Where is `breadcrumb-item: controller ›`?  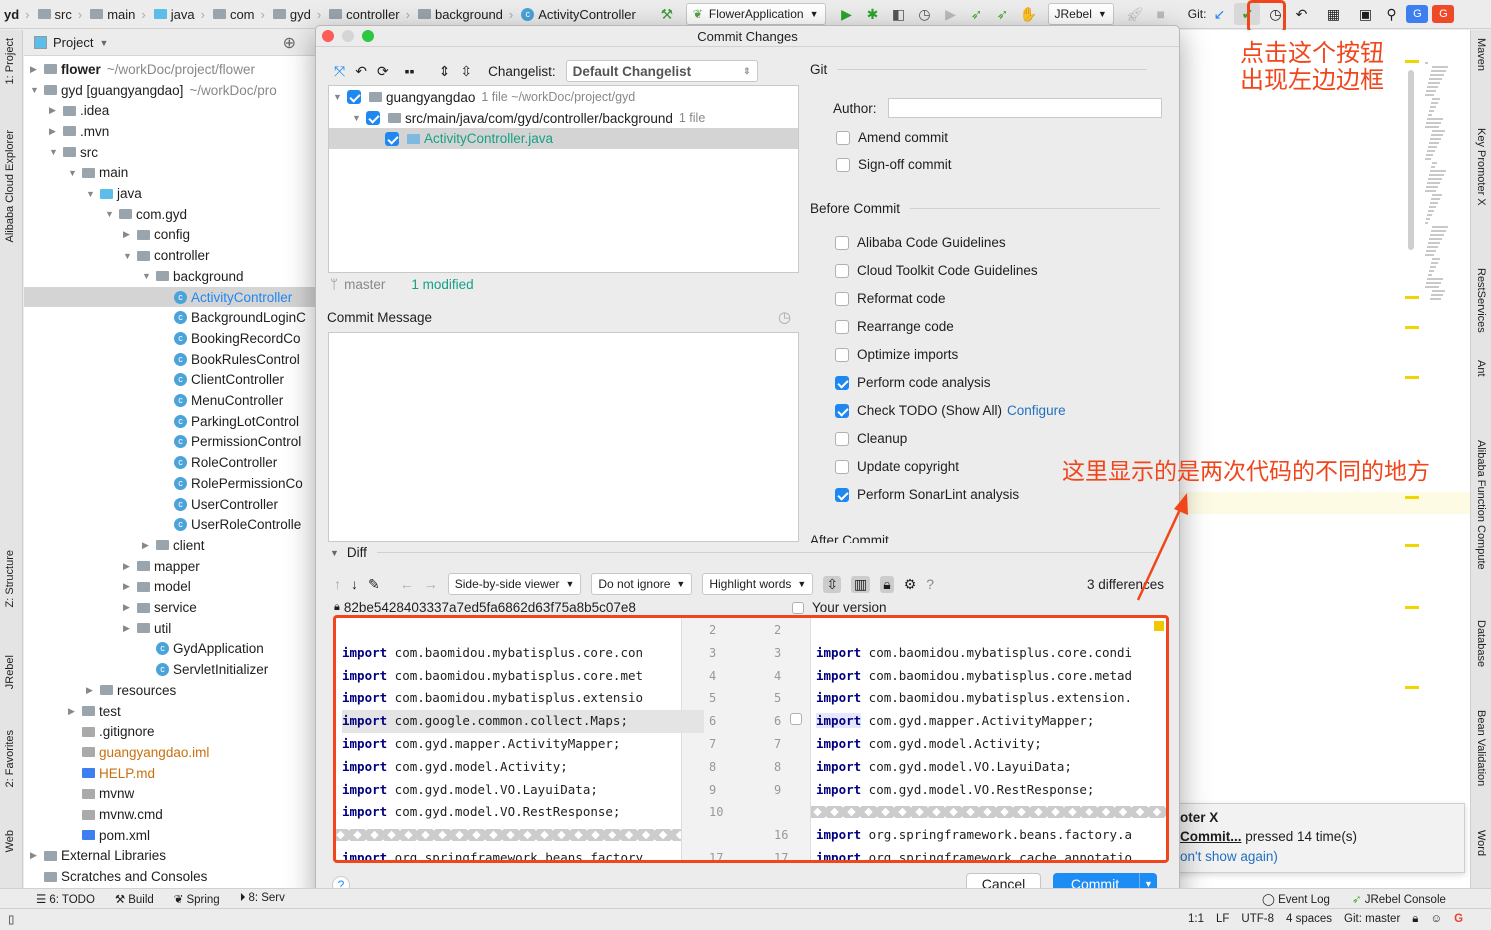 breadcrumb-item: controller › is located at coordinates (369, 14).